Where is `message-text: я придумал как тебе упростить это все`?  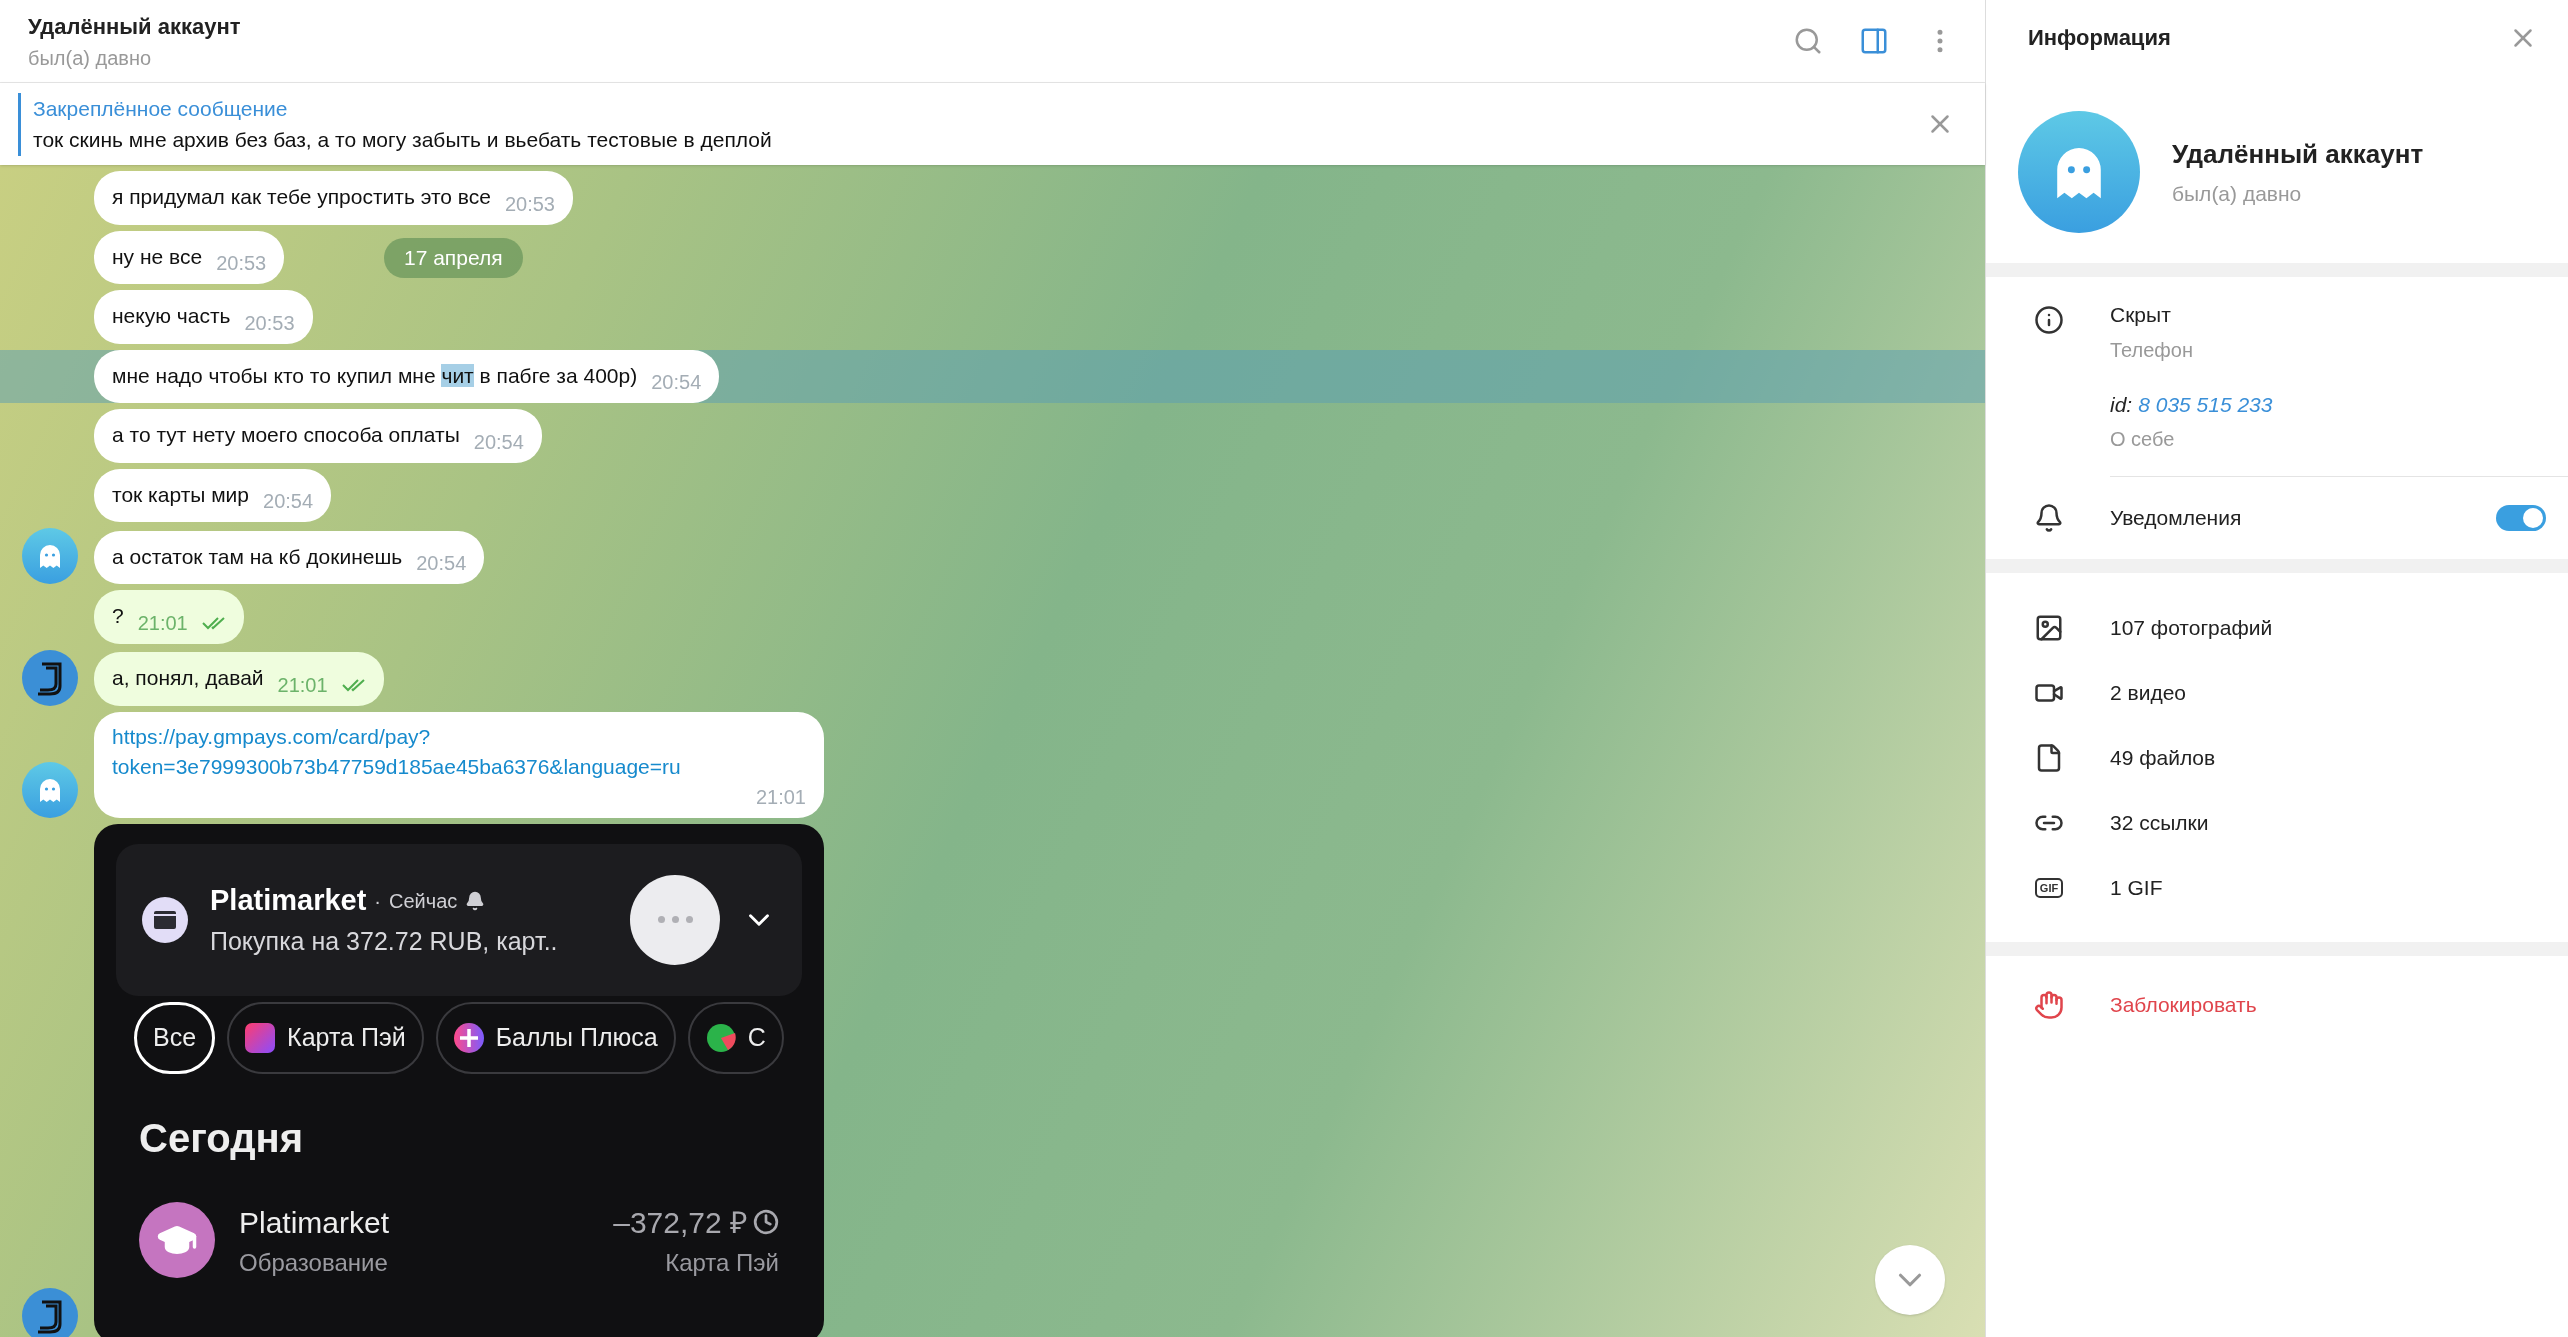 message-text: я придумал как тебе упростить это все is located at coordinates (301, 197).